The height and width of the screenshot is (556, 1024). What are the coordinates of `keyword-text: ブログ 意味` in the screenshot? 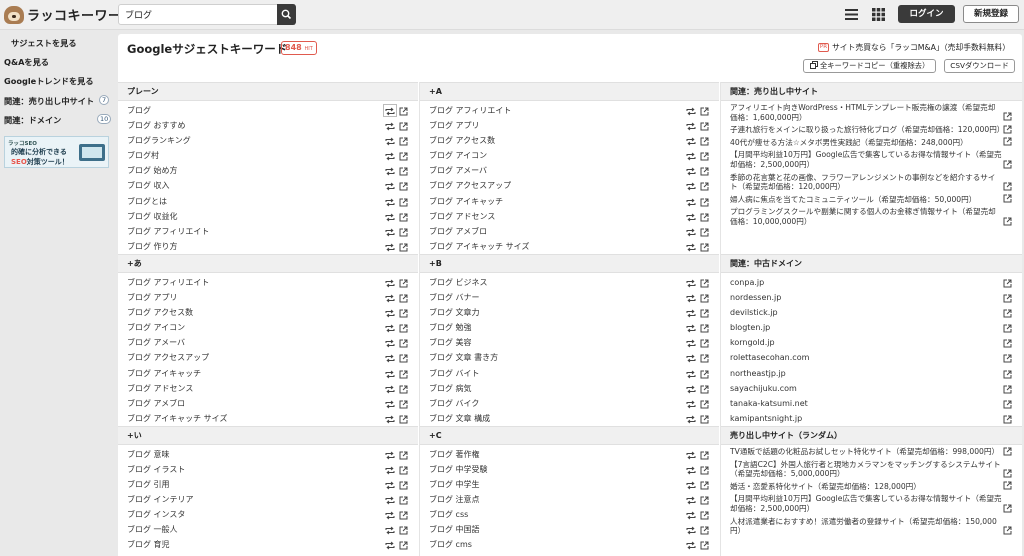 It's located at (148, 454).